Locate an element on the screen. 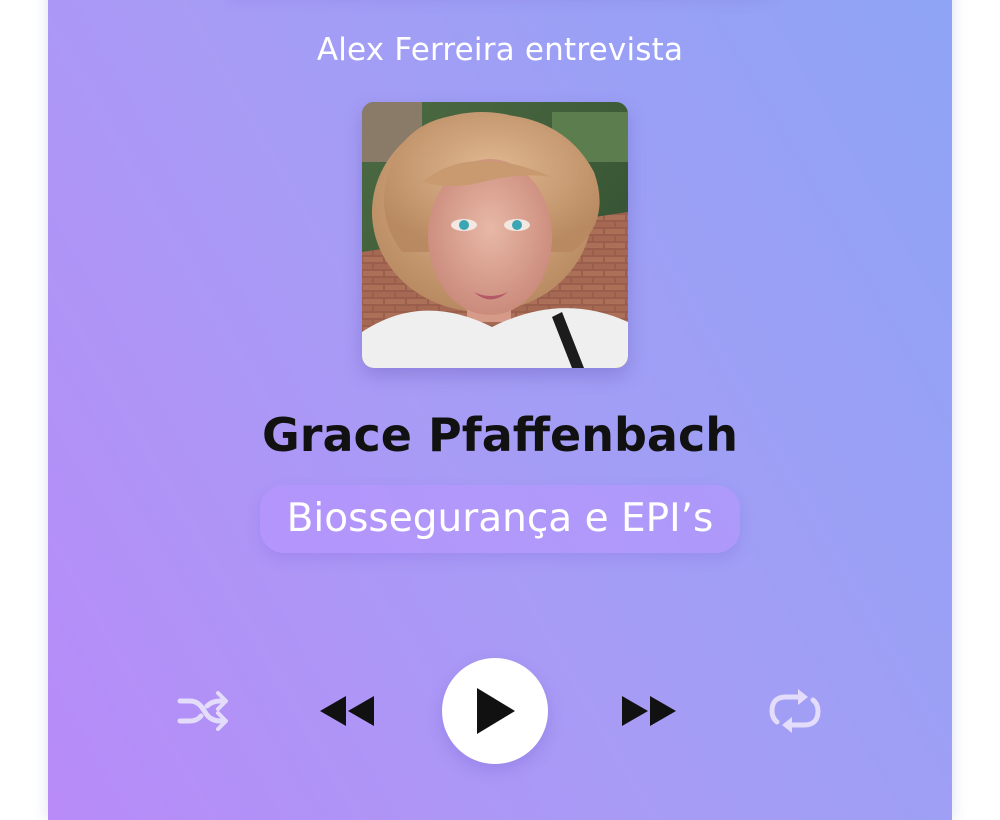 The width and height of the screenshot is (1000, 820). guest-portrait-image is located at coordinates (495, 235).